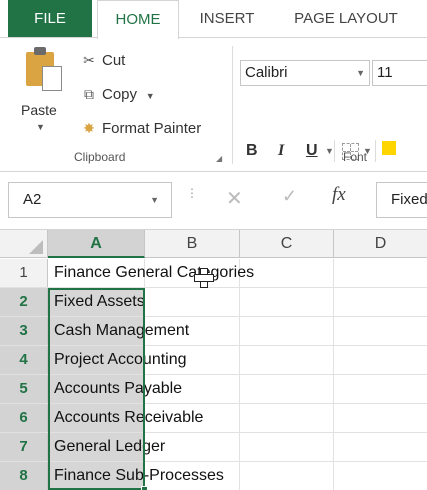 The width and height of the screenshot is (427, 490). What do you see at coordinates (154, 272) in the screenshot?
I see `cell-value: Finance General Categories` at bounding box center [154, 272].